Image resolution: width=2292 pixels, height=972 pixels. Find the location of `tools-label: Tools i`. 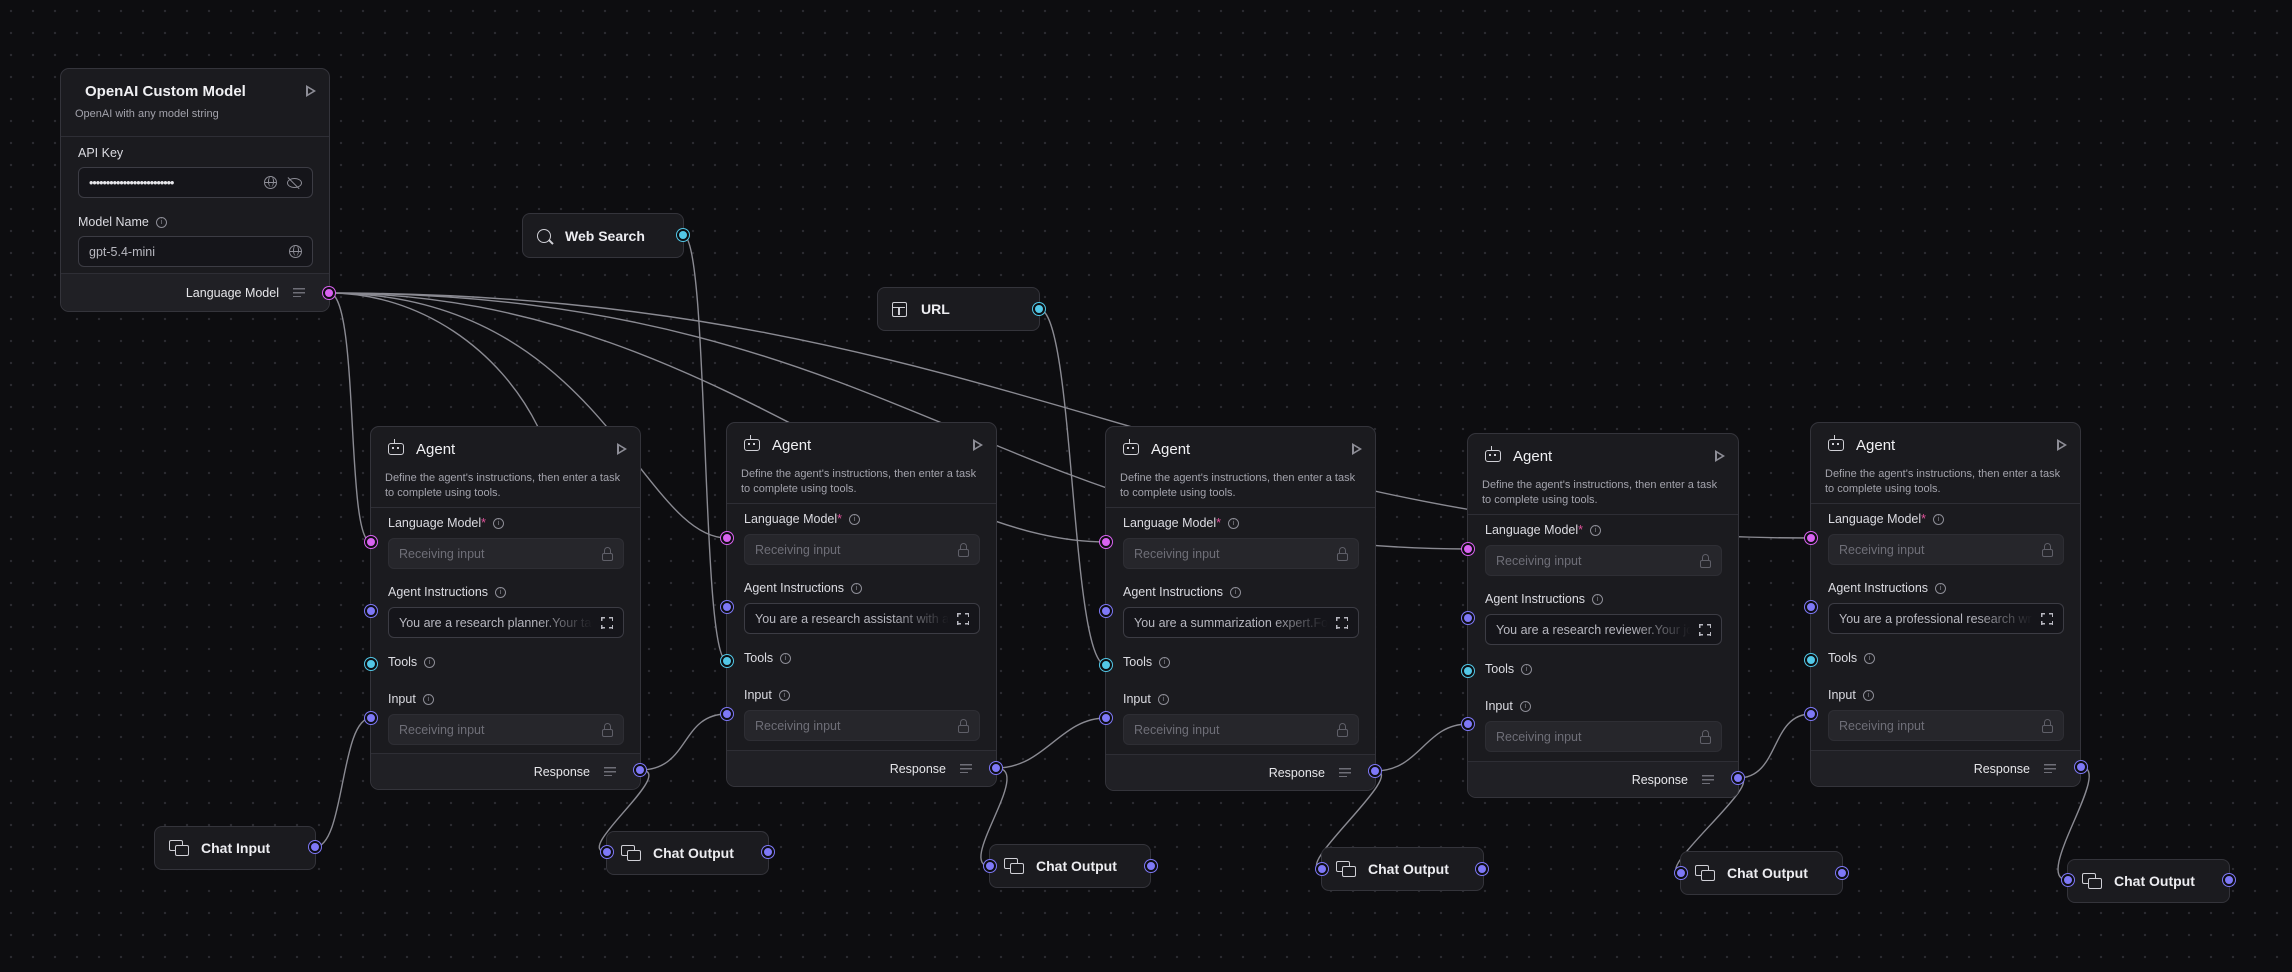

tools-label: Tools i is located at coordinates (412, 662).